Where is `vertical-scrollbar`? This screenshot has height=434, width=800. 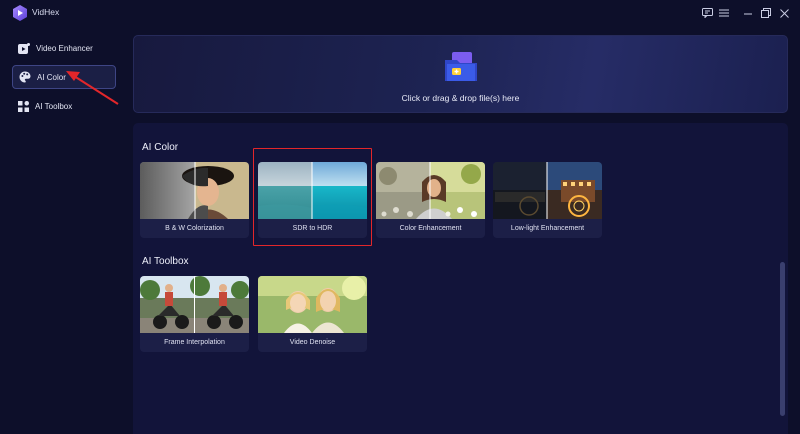 vertical-scrollbar is located at coordinates (782, 339).